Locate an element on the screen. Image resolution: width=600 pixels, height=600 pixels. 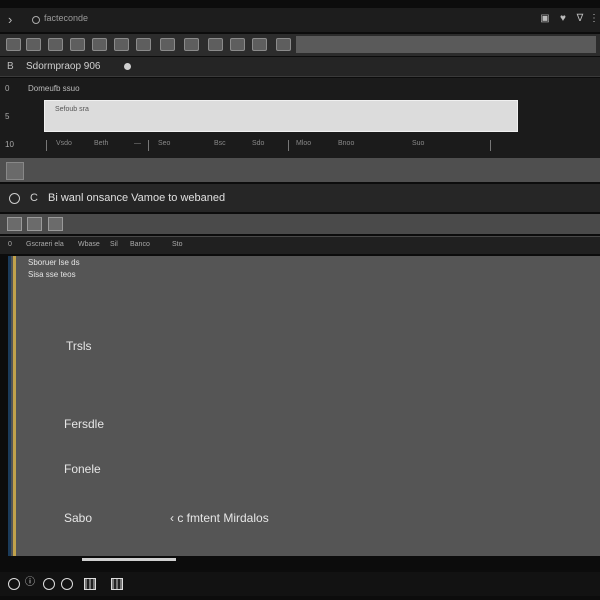
ellipsis-icon: ⋮ is located at coordinates (594, 19).